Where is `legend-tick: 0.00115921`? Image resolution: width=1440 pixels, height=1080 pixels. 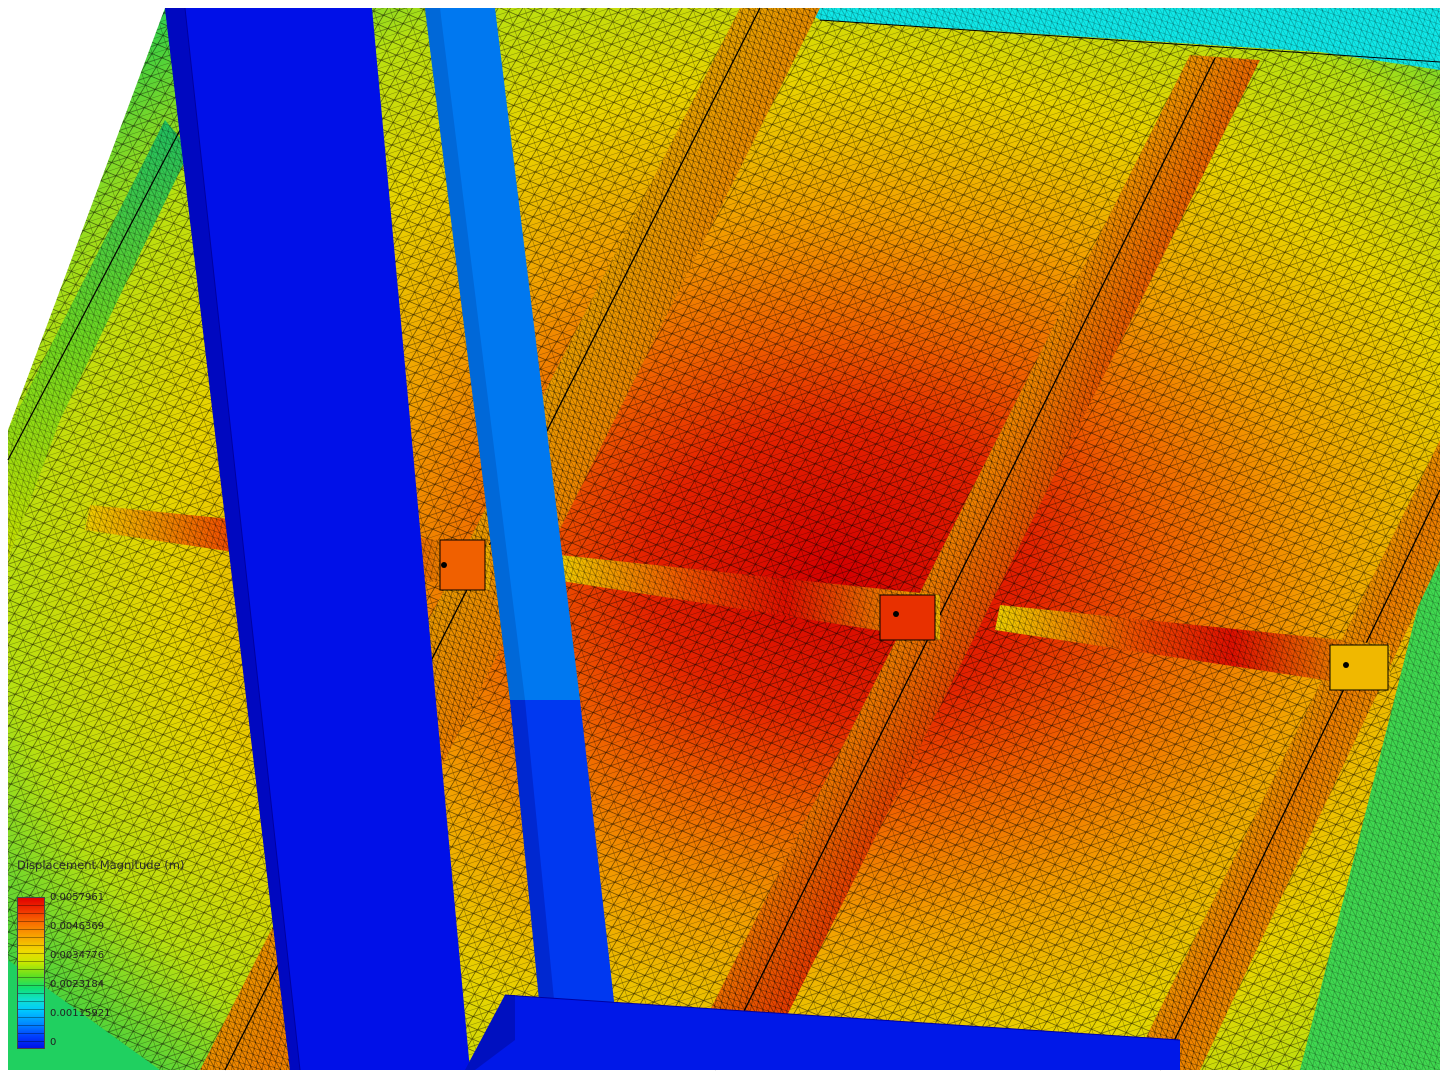
legend-tick: 0.00115921 is located at coordinates (80, 1013).